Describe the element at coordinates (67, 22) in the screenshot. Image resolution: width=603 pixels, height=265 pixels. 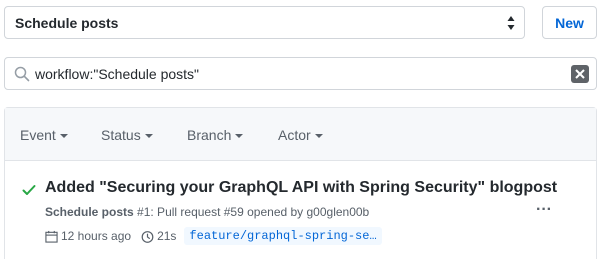
I see `workflow-select-label: Schedule posts` at that location.